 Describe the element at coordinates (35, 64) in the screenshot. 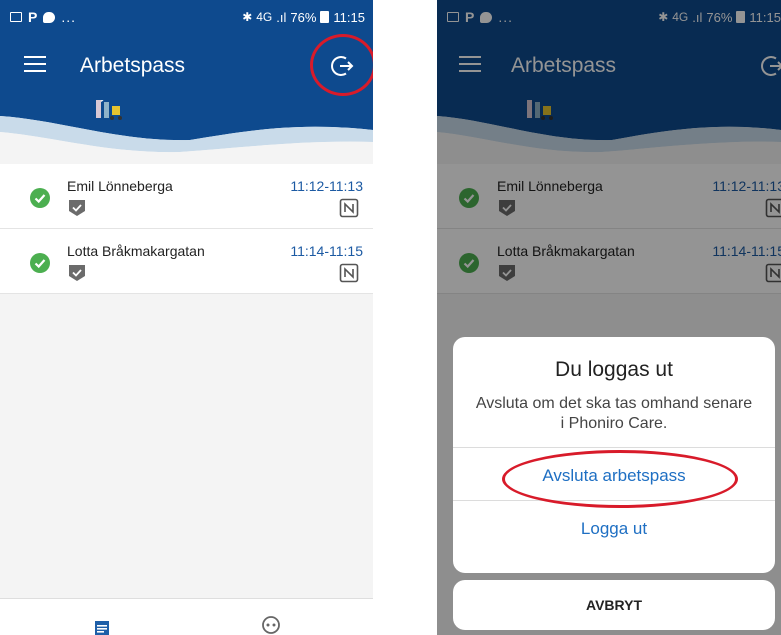

I see `menu-icon` at that location.